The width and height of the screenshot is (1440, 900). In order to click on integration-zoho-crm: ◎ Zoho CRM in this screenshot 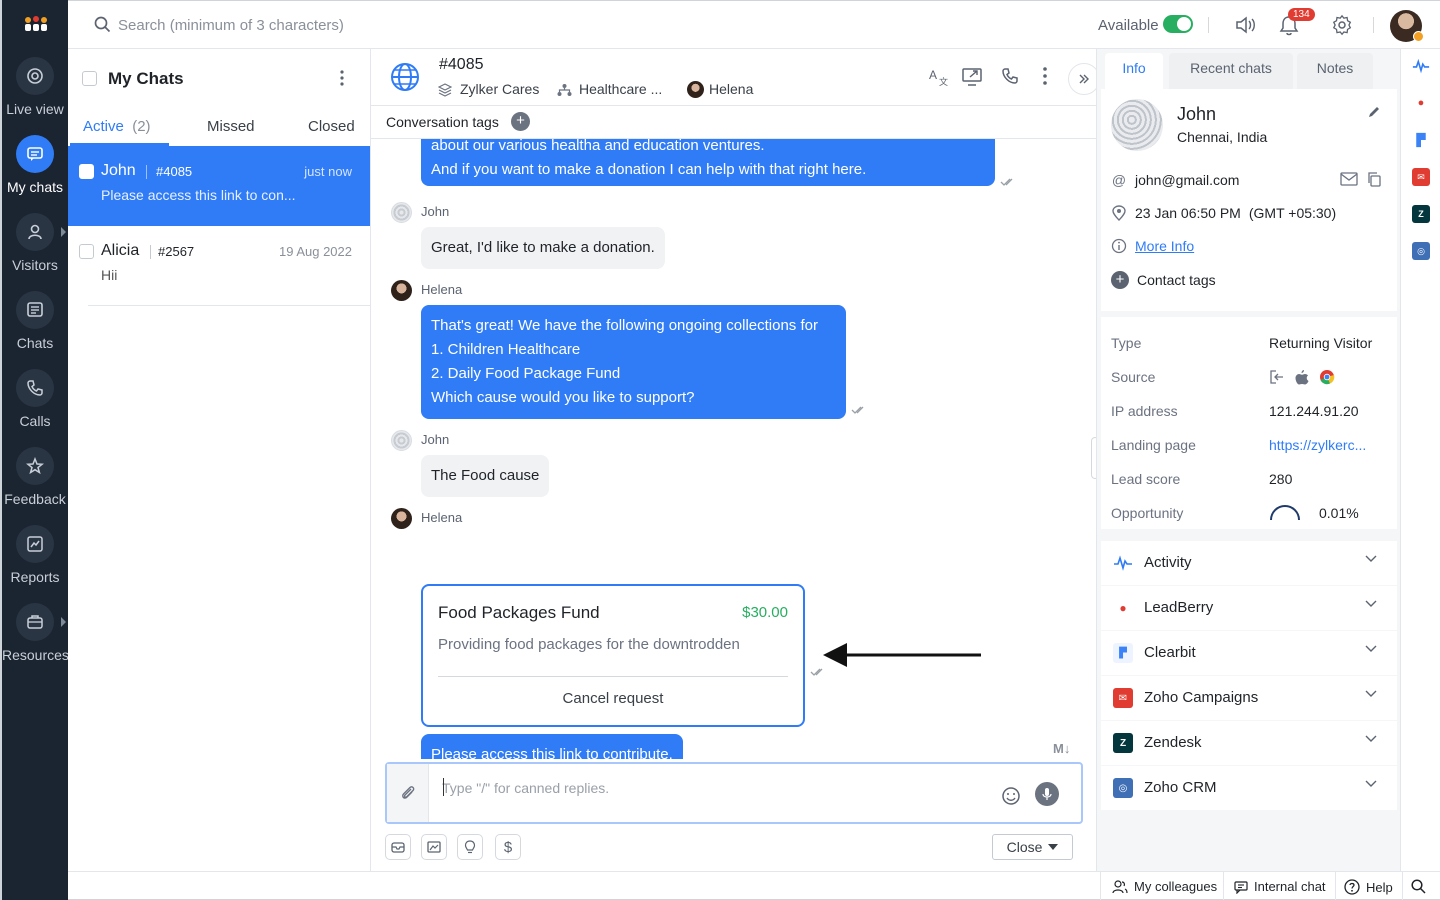, I will do `click(1249, 788)`.